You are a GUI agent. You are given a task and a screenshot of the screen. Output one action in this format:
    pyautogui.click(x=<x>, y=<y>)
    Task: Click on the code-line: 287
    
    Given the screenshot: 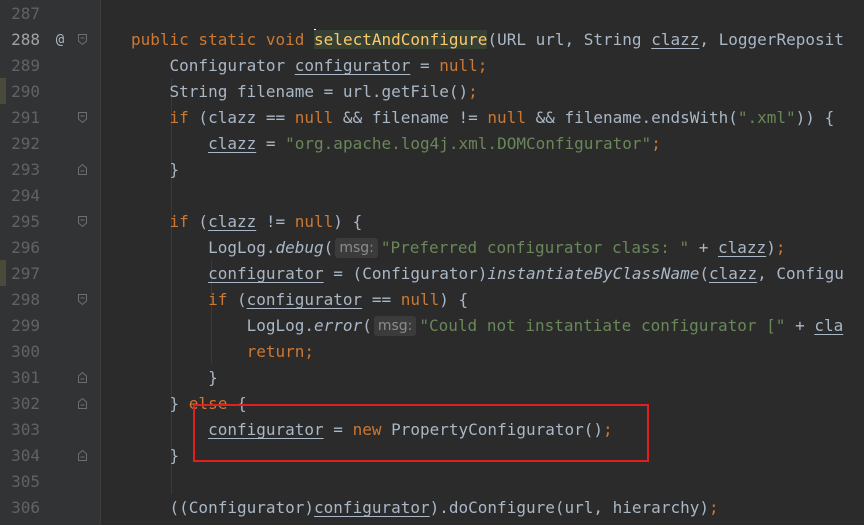 What is the action you would take?
    pyautogui.click(x=432, y=14)
    